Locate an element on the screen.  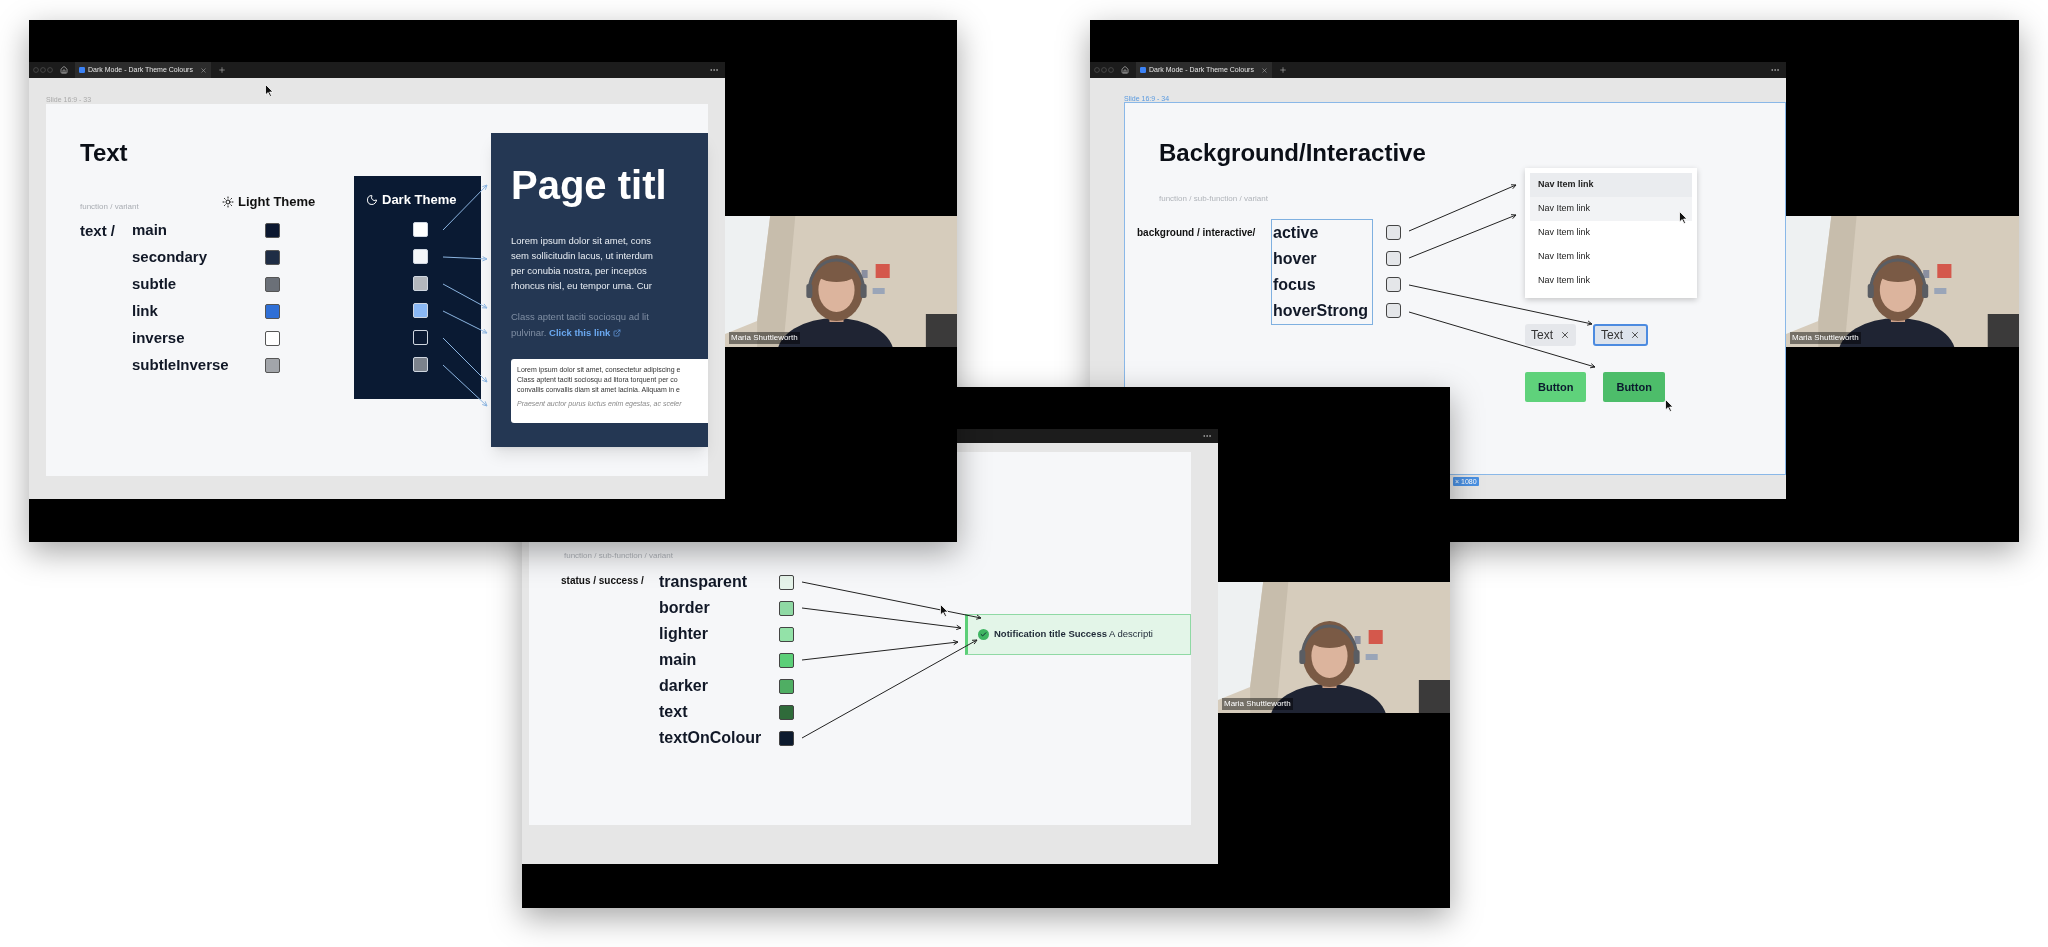
token-prefix: status / success / is located at coordinates (602, 581).